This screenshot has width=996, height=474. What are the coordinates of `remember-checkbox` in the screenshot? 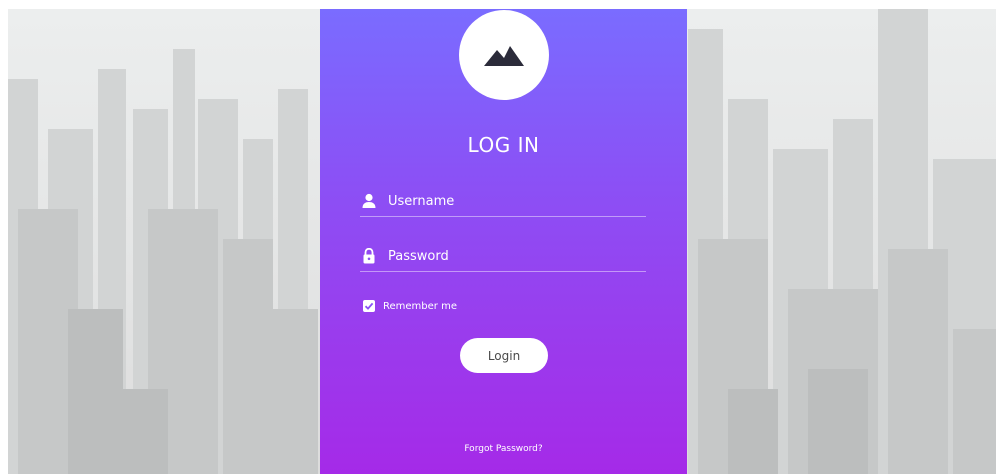 It's located at (369, 306).